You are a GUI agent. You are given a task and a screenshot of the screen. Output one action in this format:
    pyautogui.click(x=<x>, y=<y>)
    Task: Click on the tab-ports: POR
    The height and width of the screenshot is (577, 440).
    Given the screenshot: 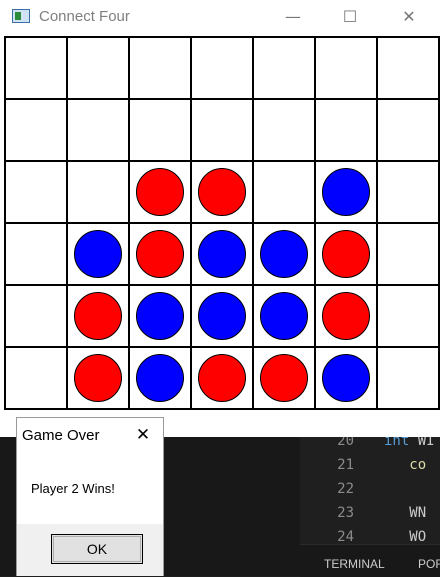 What is the action you would take?
    pyautogui.click(x=429, y=564)
    